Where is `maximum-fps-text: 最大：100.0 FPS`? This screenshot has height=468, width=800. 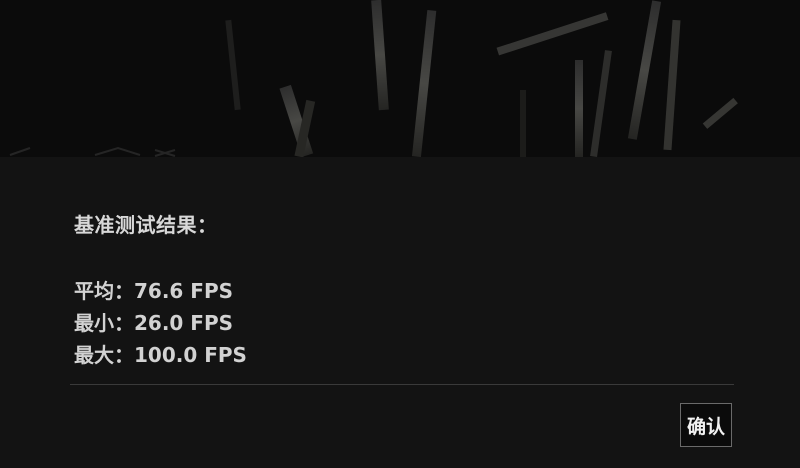 maximum-fps-text: 最大：100.0 FPS is located at coordinates (160, 355).